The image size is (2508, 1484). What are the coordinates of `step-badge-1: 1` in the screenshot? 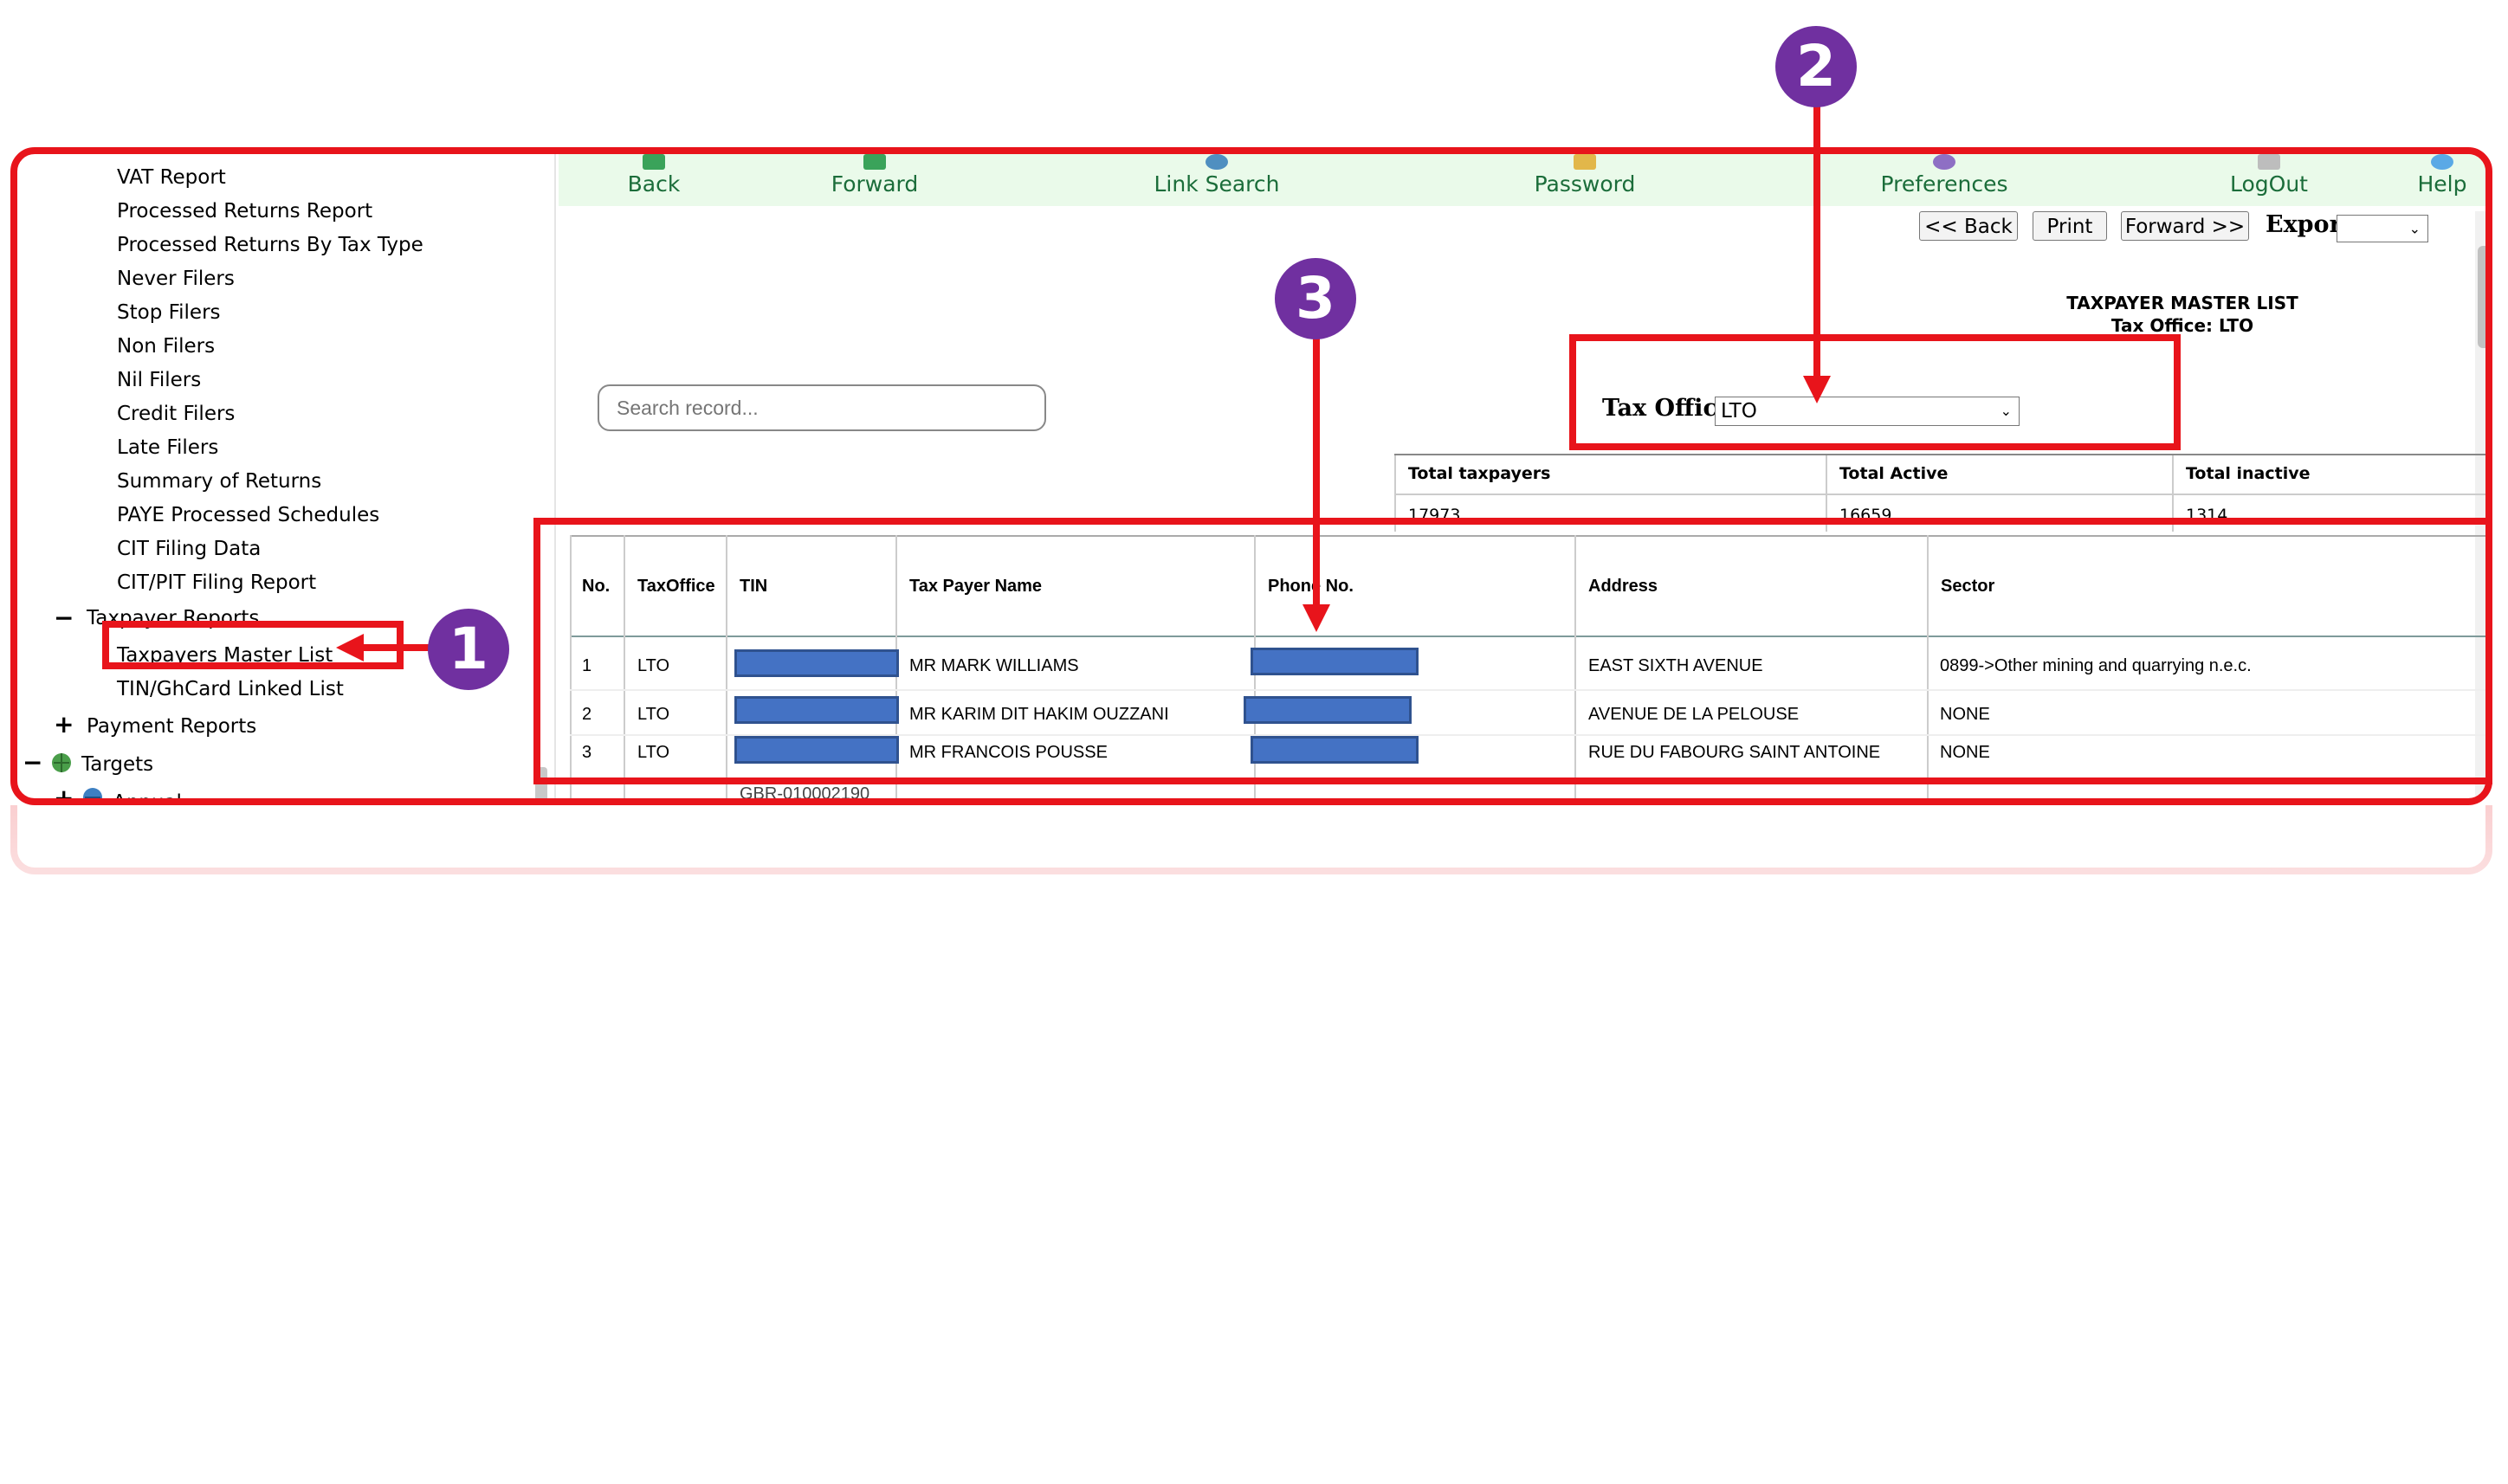 It's located at (468, 649).